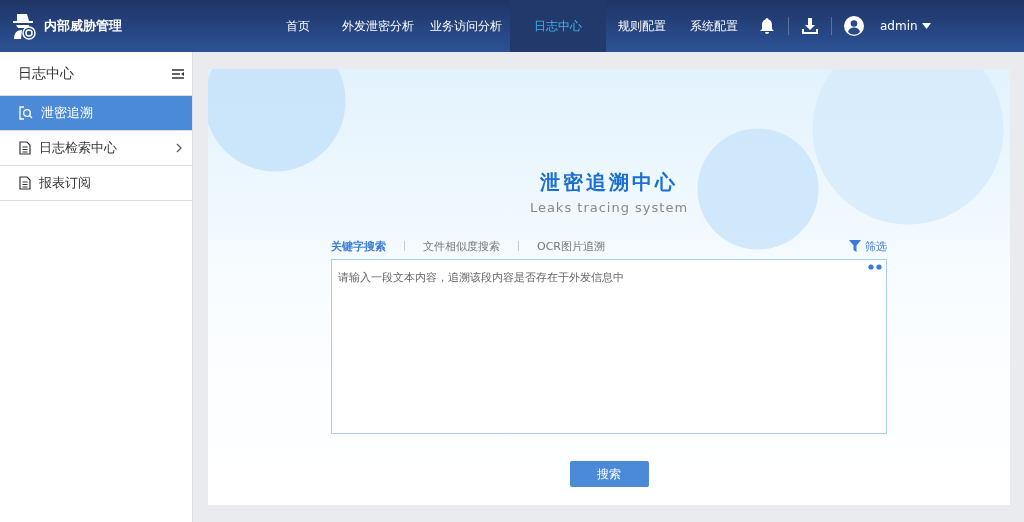 This screenshot has width=1024, height=522. What do you see at coordinates (875, 267) in the screenshot?
I see `more-dots-icon` at bounding box center [875, 267].